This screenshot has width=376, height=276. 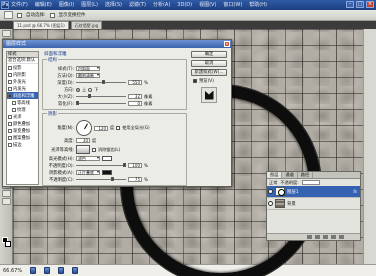 What do you see at coordinates (275, 175) in the screenshot?
I see `tab-layers: 图层` at bounding box center [275, 175].